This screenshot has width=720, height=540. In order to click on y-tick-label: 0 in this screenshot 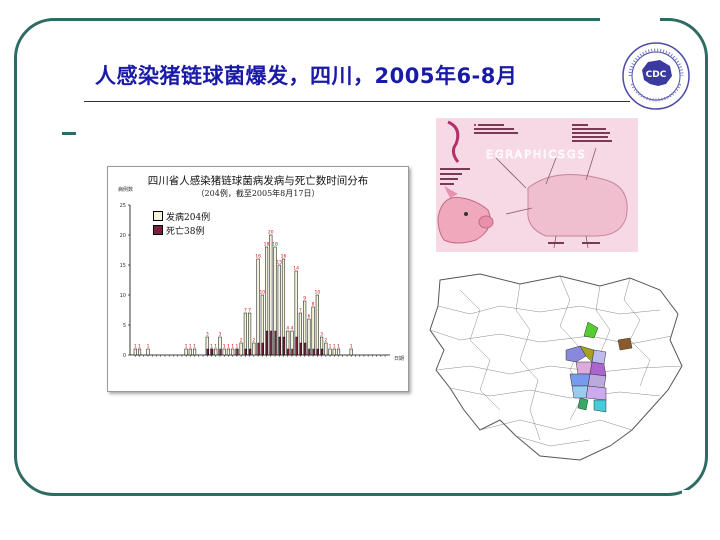, I will do `click(124, 356)`.